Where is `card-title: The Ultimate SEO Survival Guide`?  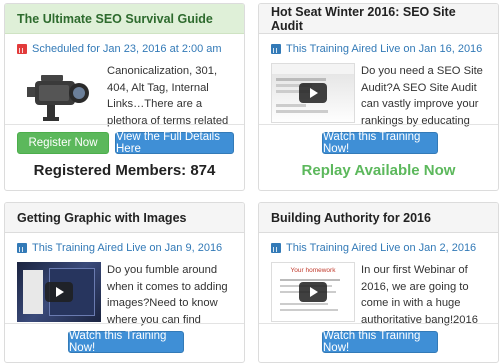 card-title: The Ultimate SEO Survival Guide is located at coordinates (124, 19).